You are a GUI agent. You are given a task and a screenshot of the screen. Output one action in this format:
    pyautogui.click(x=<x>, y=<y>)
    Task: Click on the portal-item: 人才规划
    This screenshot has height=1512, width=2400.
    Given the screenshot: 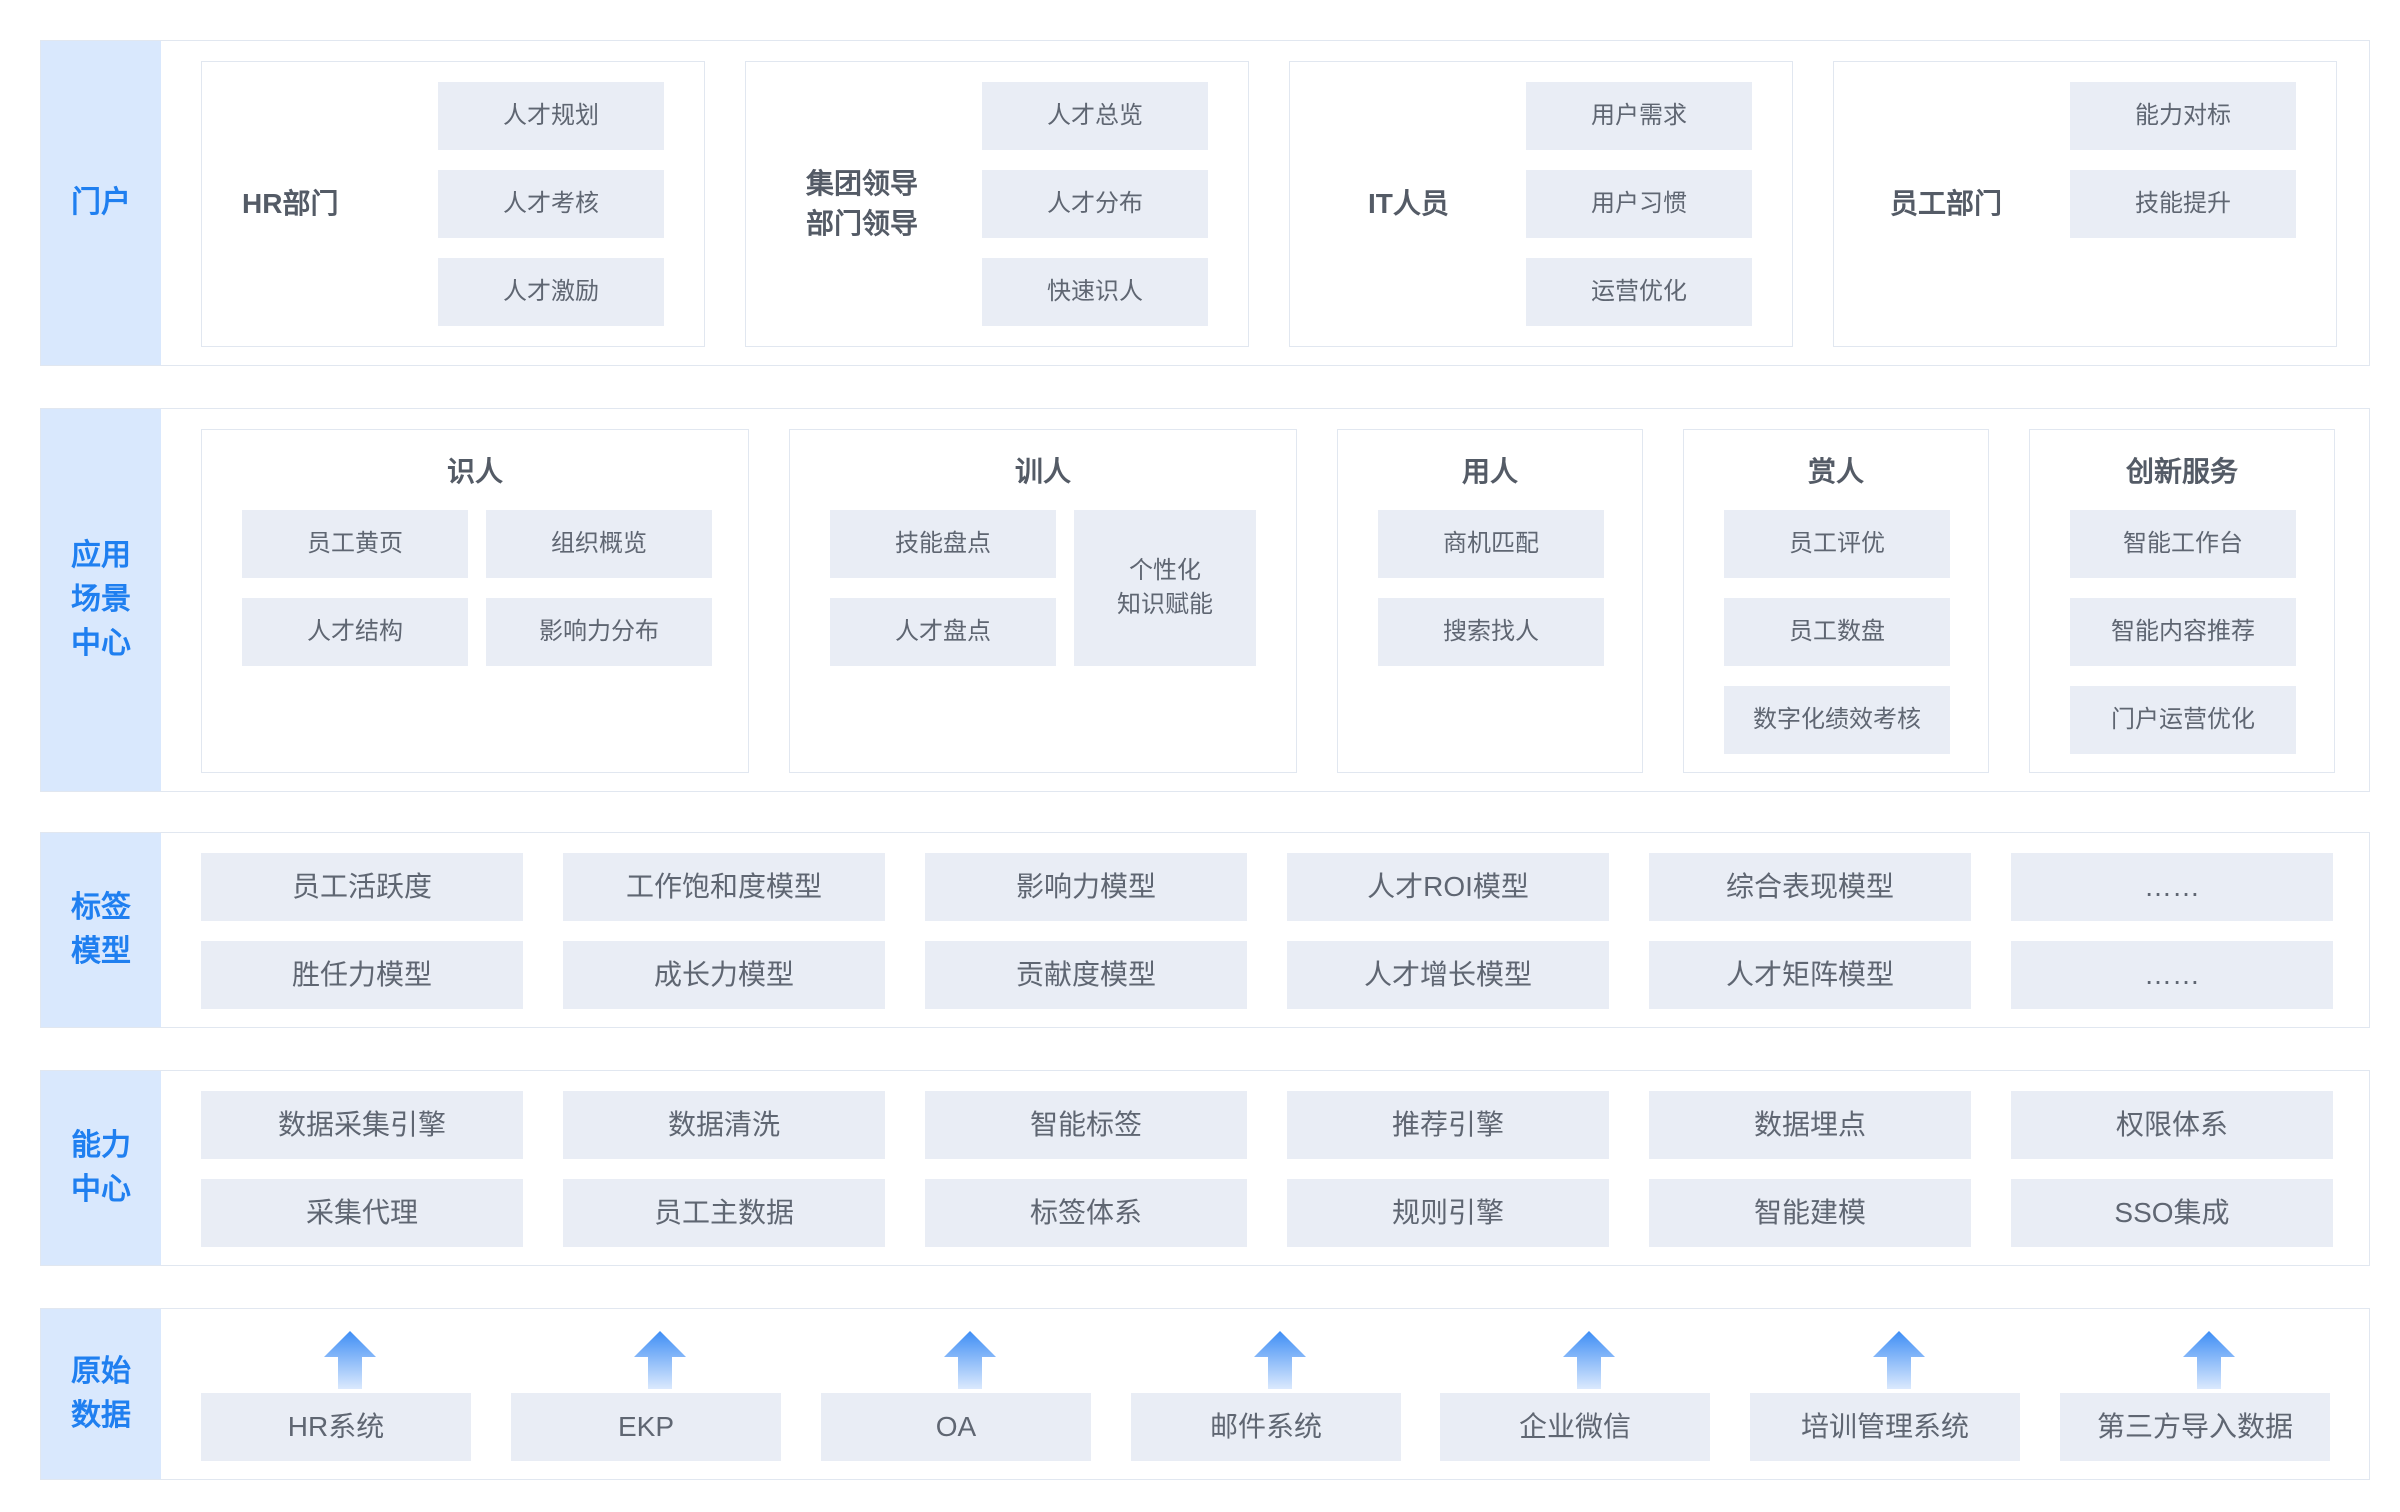 What is the action you would take?
    pyautogui.click(x=551, y=116)
    